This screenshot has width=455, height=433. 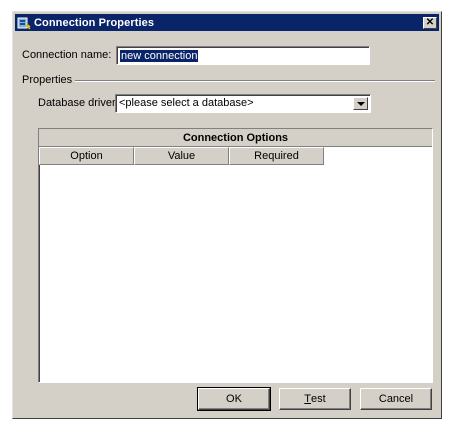 I want to click on close-icon: ✕, so click(x=430, y=22).